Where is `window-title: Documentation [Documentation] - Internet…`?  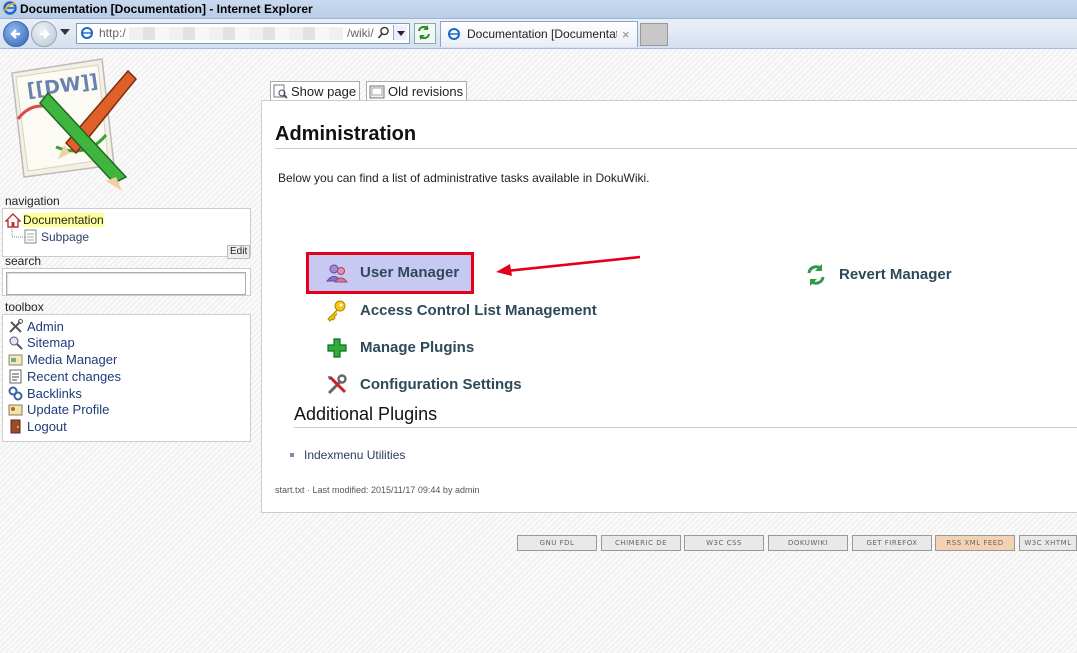
window-title: Documentation [Documentation] - Internet… is located at coordinates (166, 9).